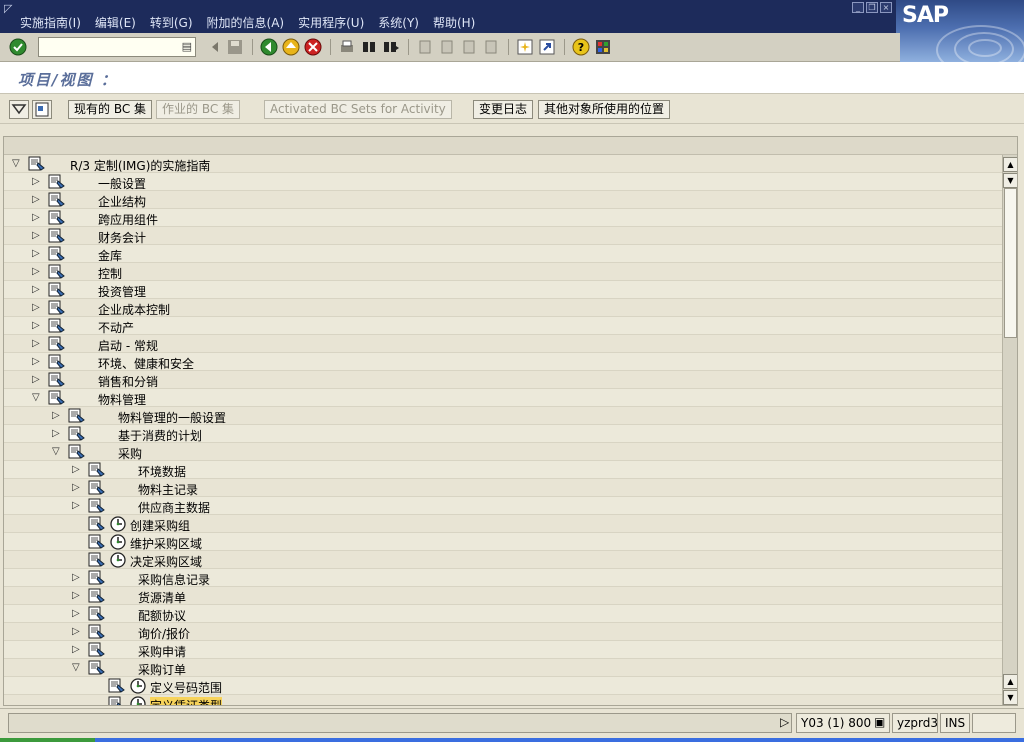 The width and height of the screenshot is (1024, 742). Describe the element at coordinates (118, 524) in the screenshot. I see `execute-activity-clock-icon` at that location.